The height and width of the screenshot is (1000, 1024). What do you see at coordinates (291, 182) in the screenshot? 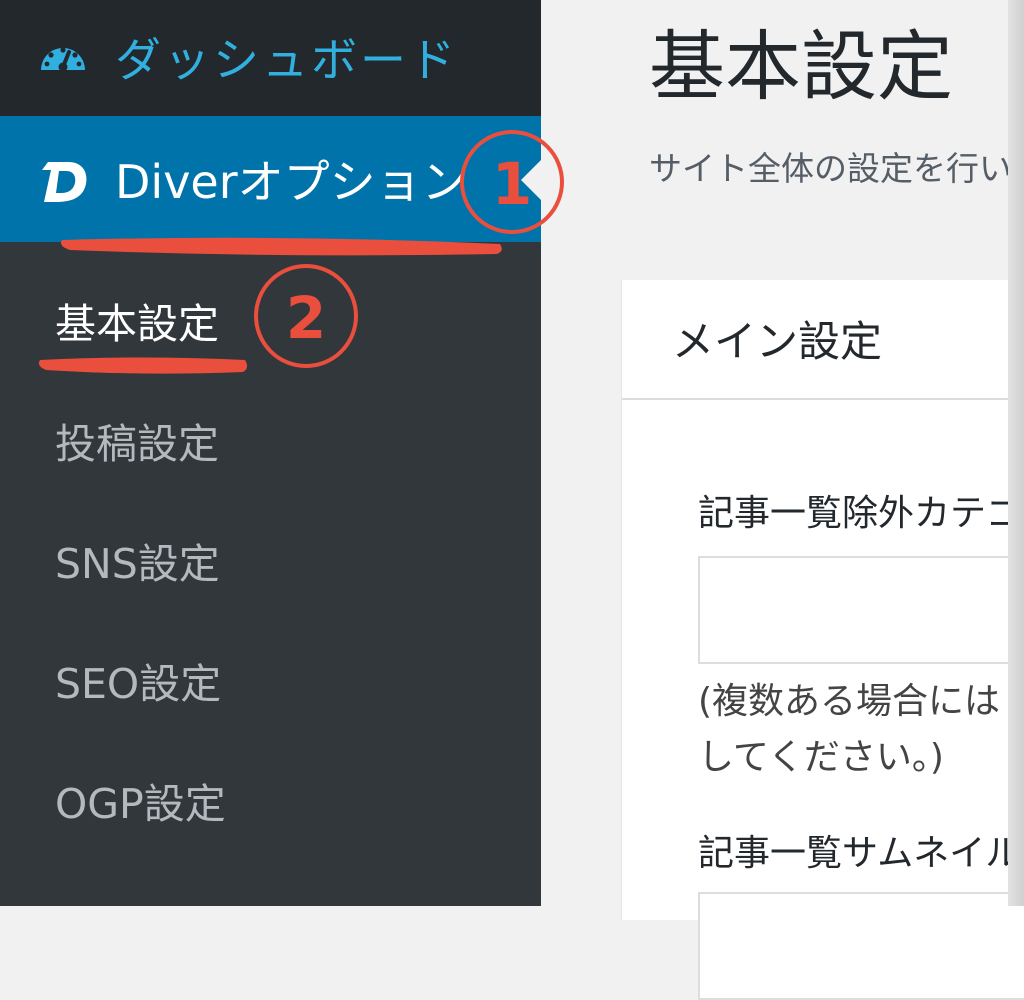
I see `diver-options-label: Diverオプション` at bounding box center [291, 182].